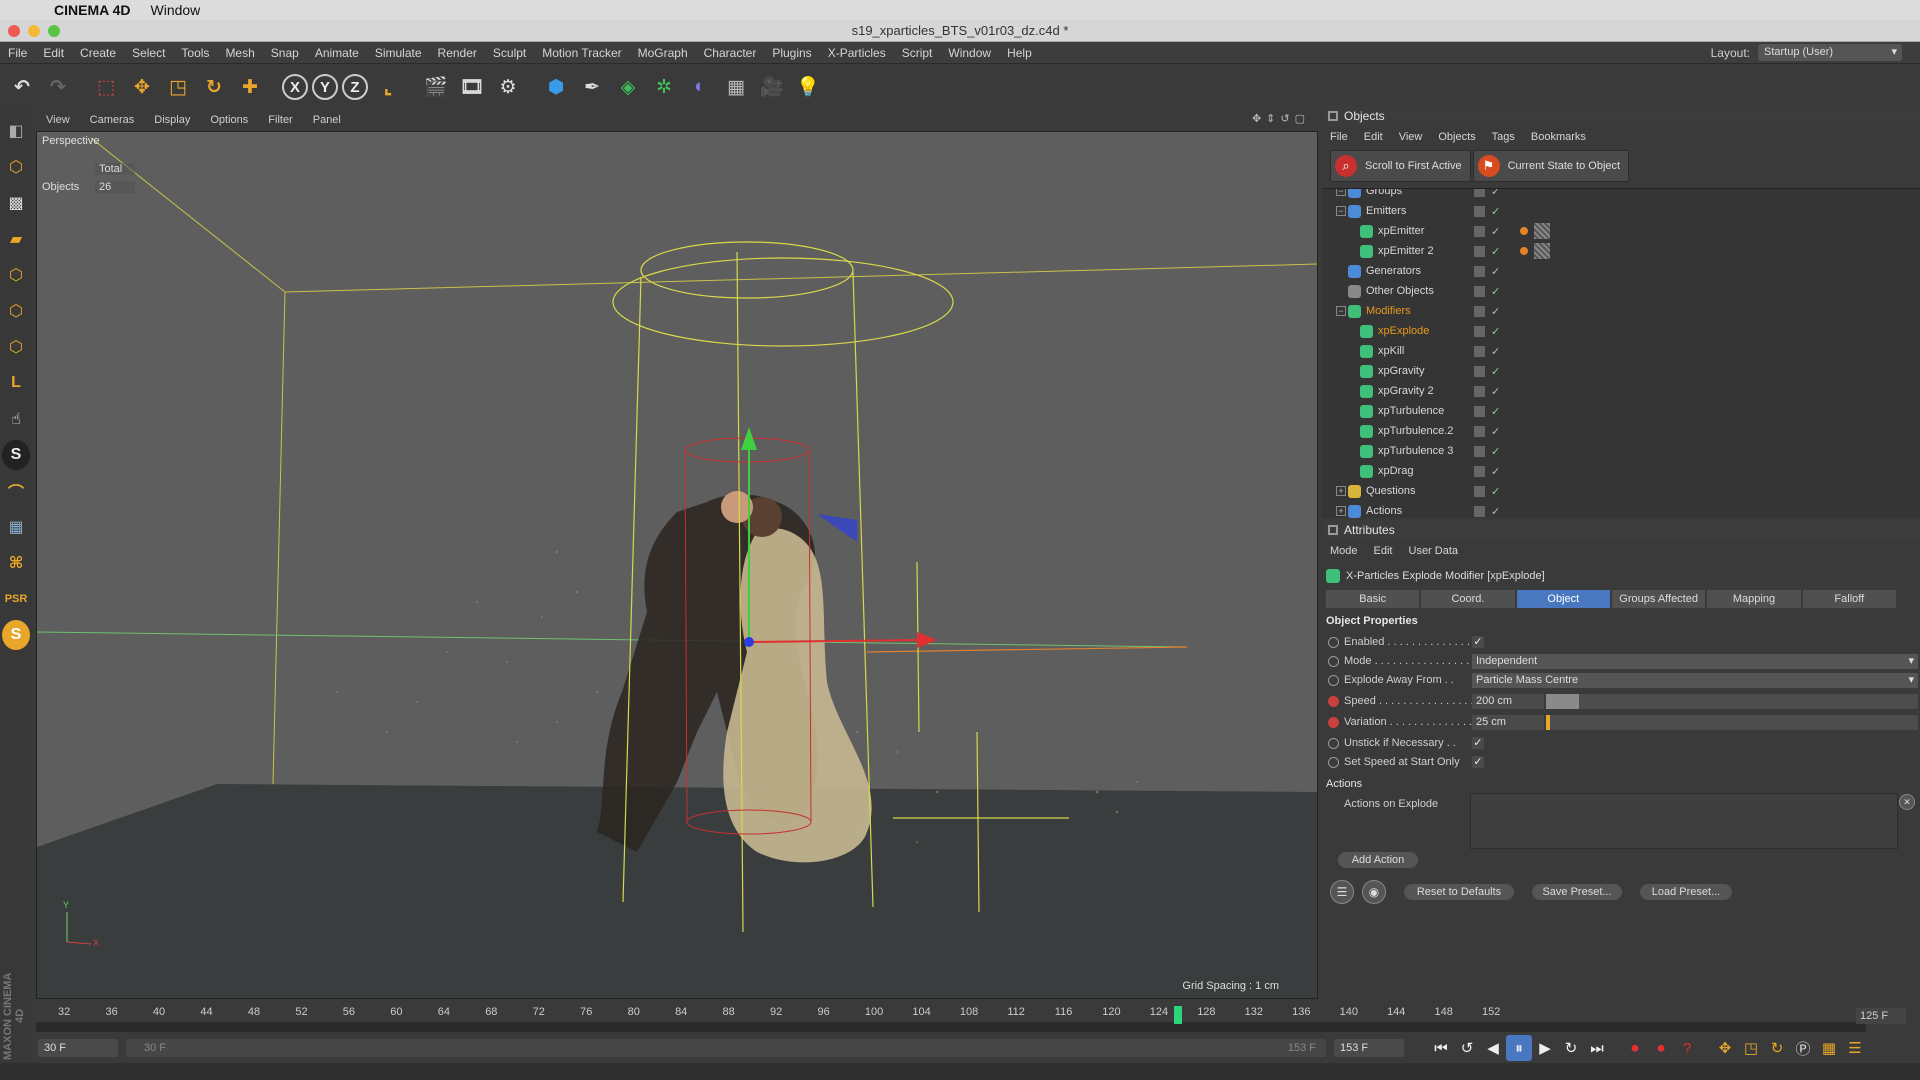 Image resolution: width=1920 pixels, height=1080 pixels. What do you see at coordinates (16, 455) in the screenshot?
I see `snap-icon: S` at bounding box center [16, 455].